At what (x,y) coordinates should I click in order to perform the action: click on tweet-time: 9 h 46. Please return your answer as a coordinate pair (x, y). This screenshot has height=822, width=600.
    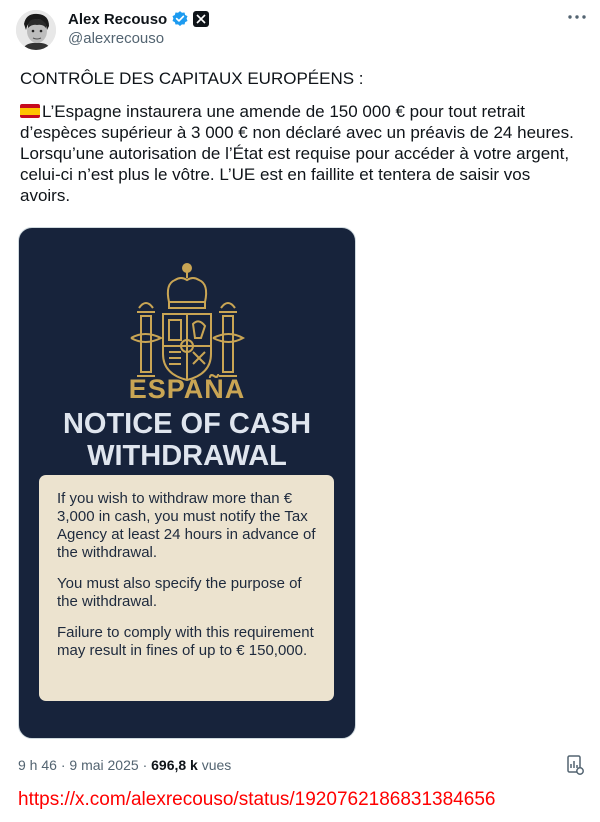
    Looking at the image, I should click on (37, 765).